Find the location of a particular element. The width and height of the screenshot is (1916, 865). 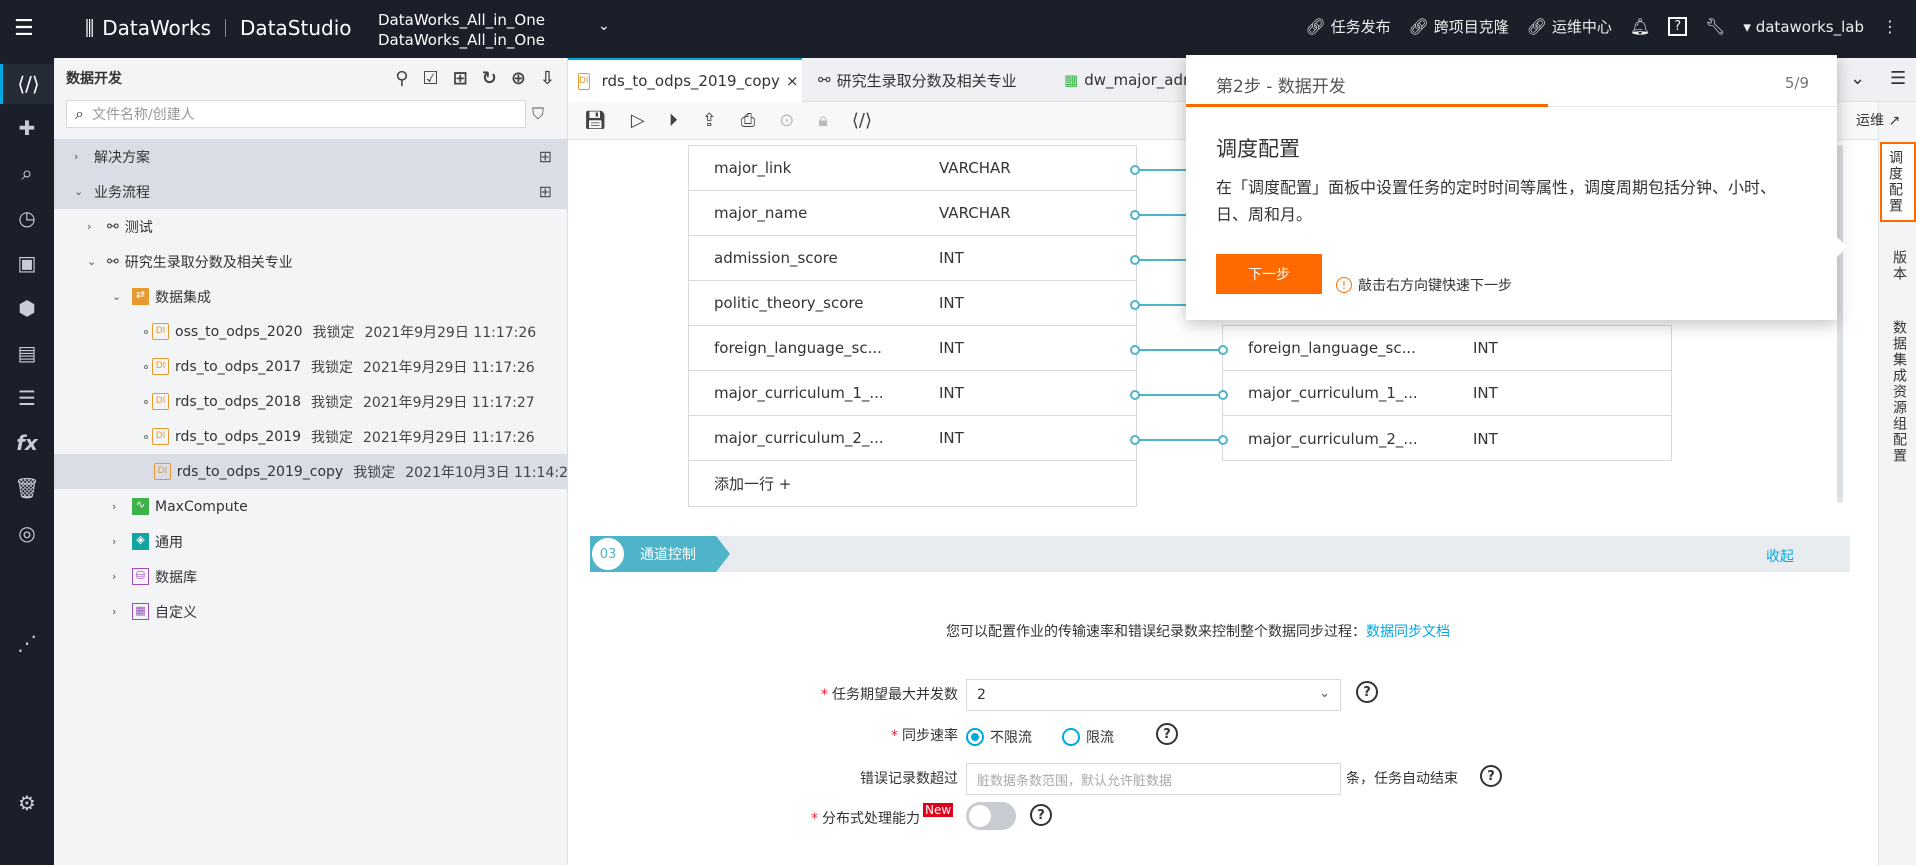

schedule-config-tab: 调度配置 is located at coordinates (1898, 182).